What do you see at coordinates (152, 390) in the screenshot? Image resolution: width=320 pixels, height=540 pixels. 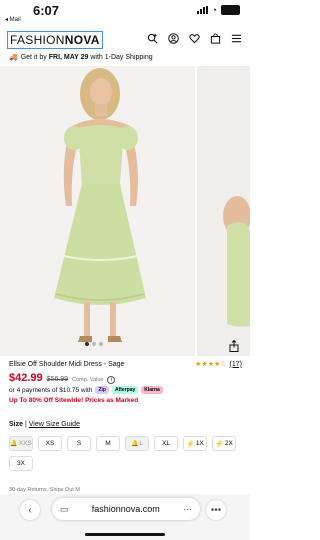 I see `klarna-badge: Klarna` at bounding box center [152, 390].